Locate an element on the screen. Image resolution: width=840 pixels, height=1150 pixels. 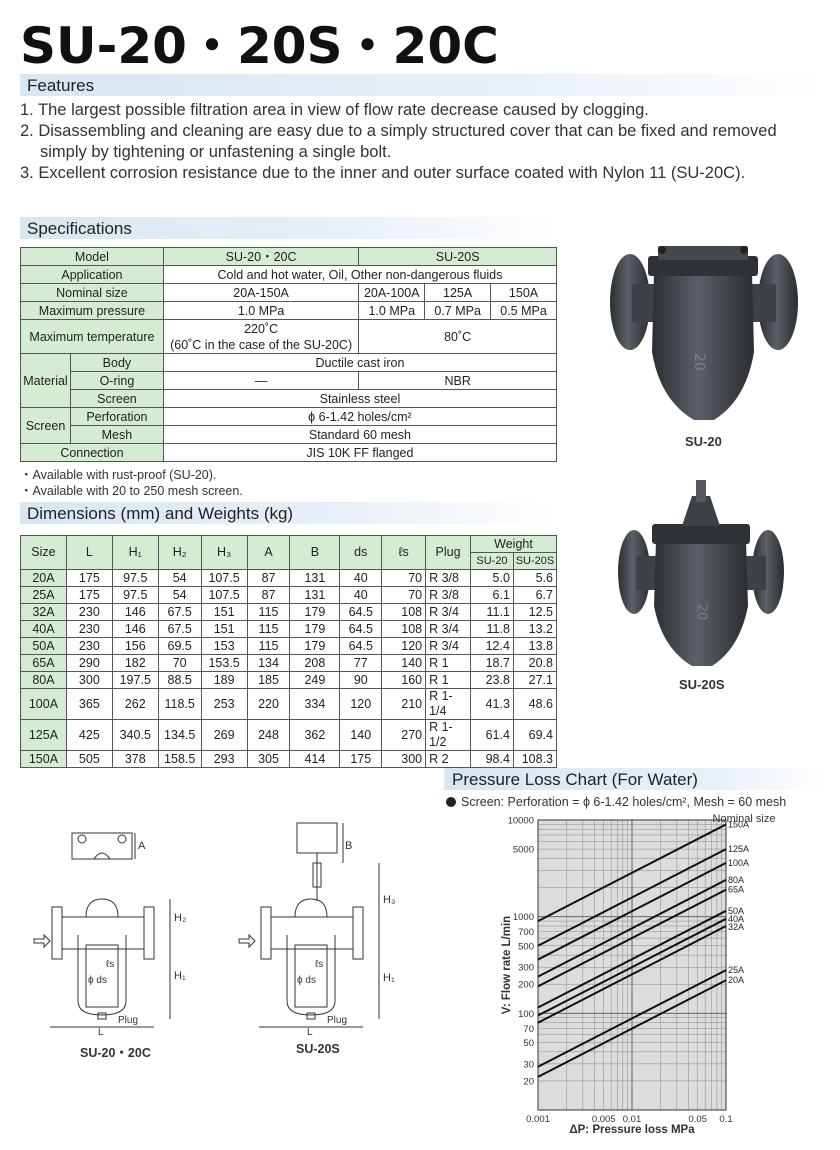
chart-y-tick-label: 50 is located at coordinates (528, 1043).